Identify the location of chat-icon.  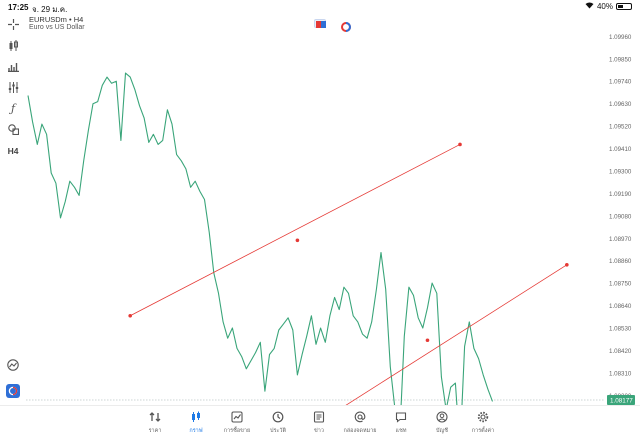
(401, 417).